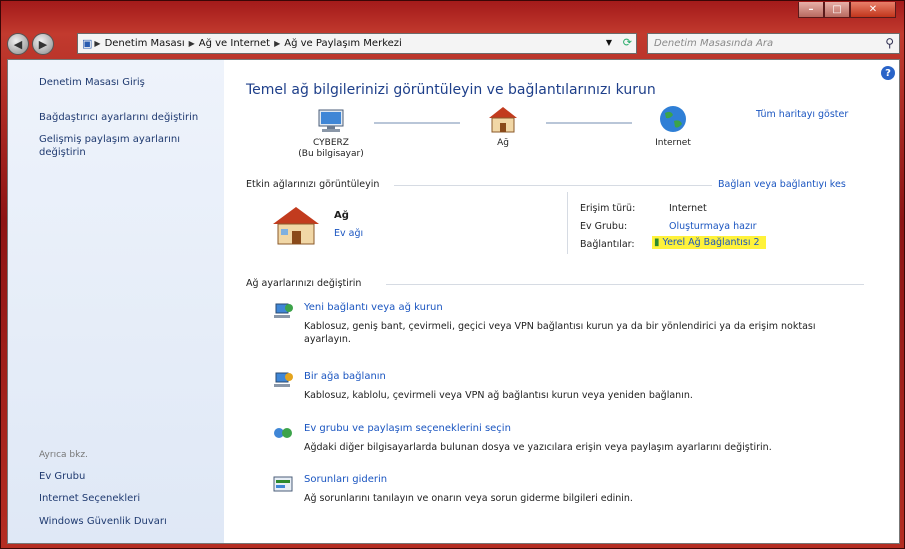  What do you see at coordinates (453, 16) in the screenshot?
I see `title-bar: – □ ✕` at bounding box center [453, 16].